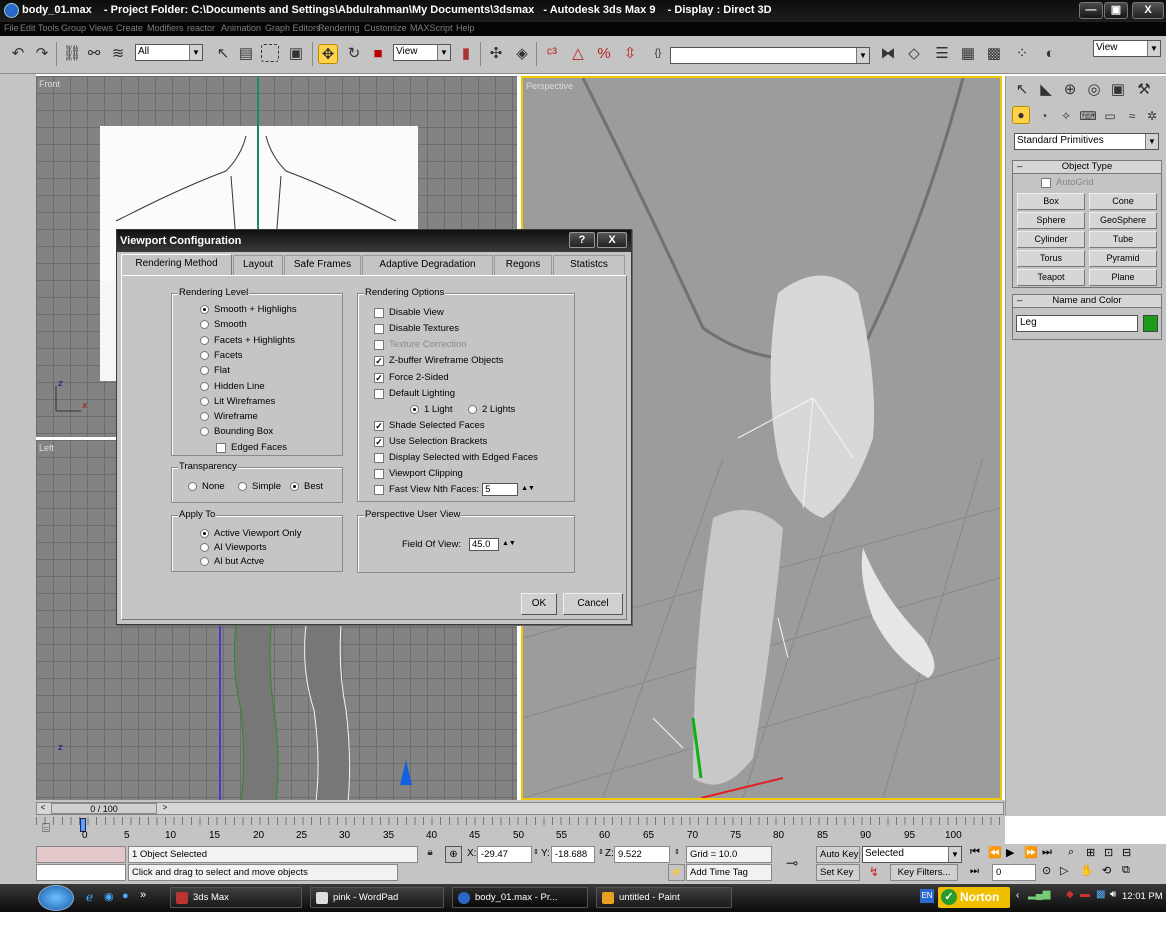 This screenshot has width=1166, height=931. What do you see at coordinates (1051, 277) in the screenshot?
I see `teapot-button: Teapot` at bounding box center [1051, 277].